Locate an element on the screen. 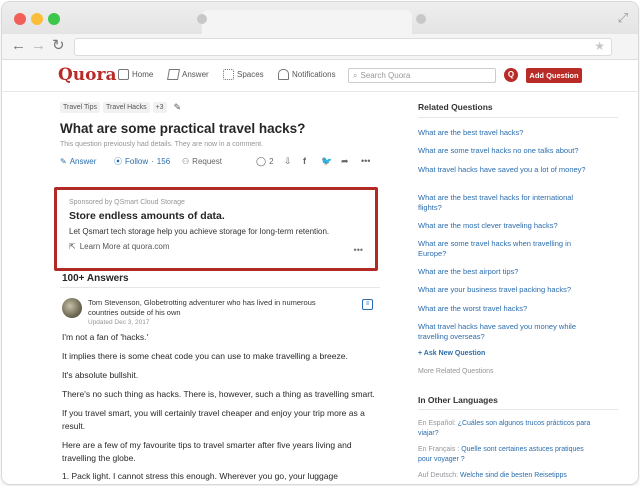 The width and height of the screenshot is (640, 486). comment-count: 2 is located at coordinates (271, 161).